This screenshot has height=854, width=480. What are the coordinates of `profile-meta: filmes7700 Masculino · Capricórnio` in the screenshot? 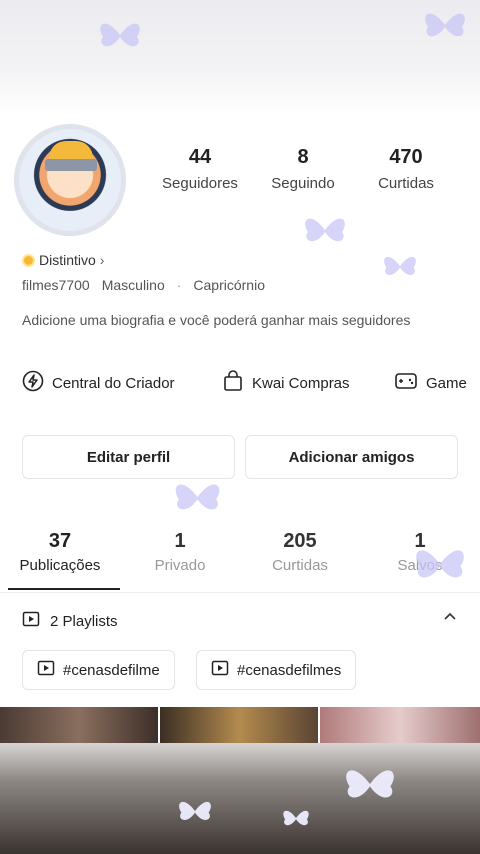 It's located at (143, 285).